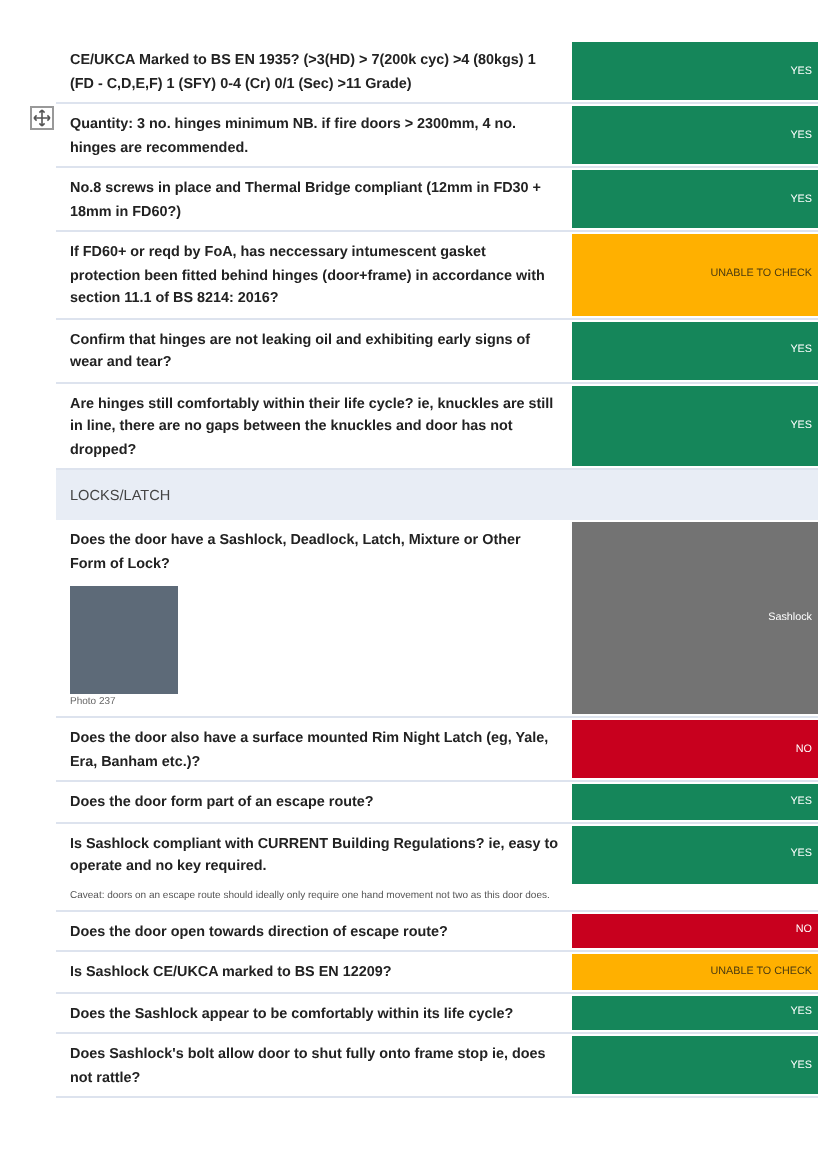 This screenshot has height=1174, width=818. I want to click on move-handle-icon, so click(42, 118).